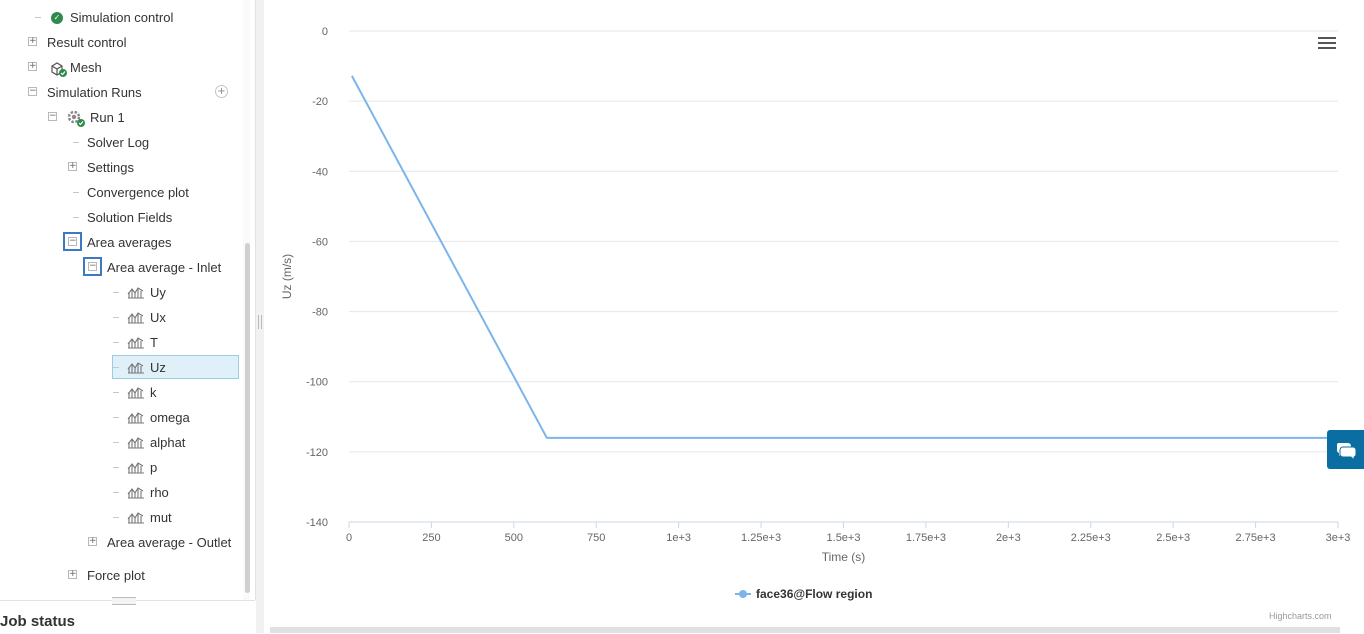 Image resolution: width=1364 pixels, height=634 pixels. I want to click on tree-item-simulation-runs: − Simulation Runs, so click(120, 92).